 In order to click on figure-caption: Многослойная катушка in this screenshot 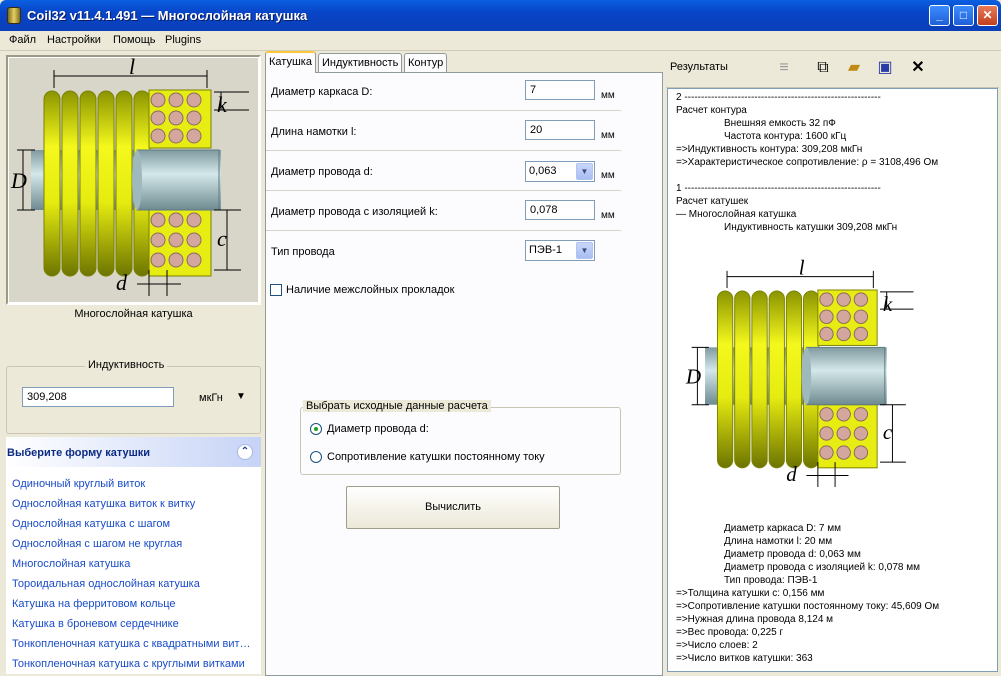, I will do `click(133, 314)`.